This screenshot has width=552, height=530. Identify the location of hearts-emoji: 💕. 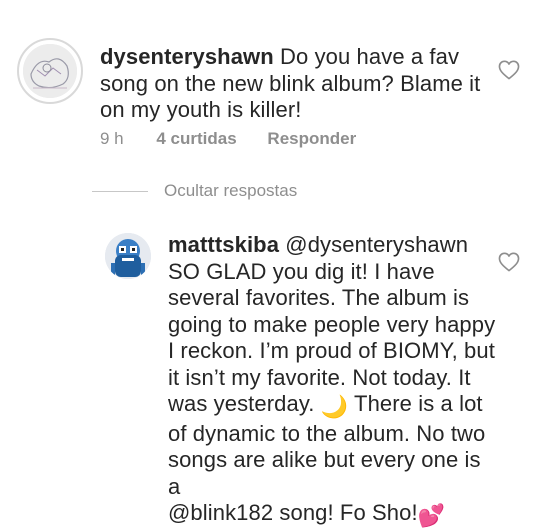
(431, 515).